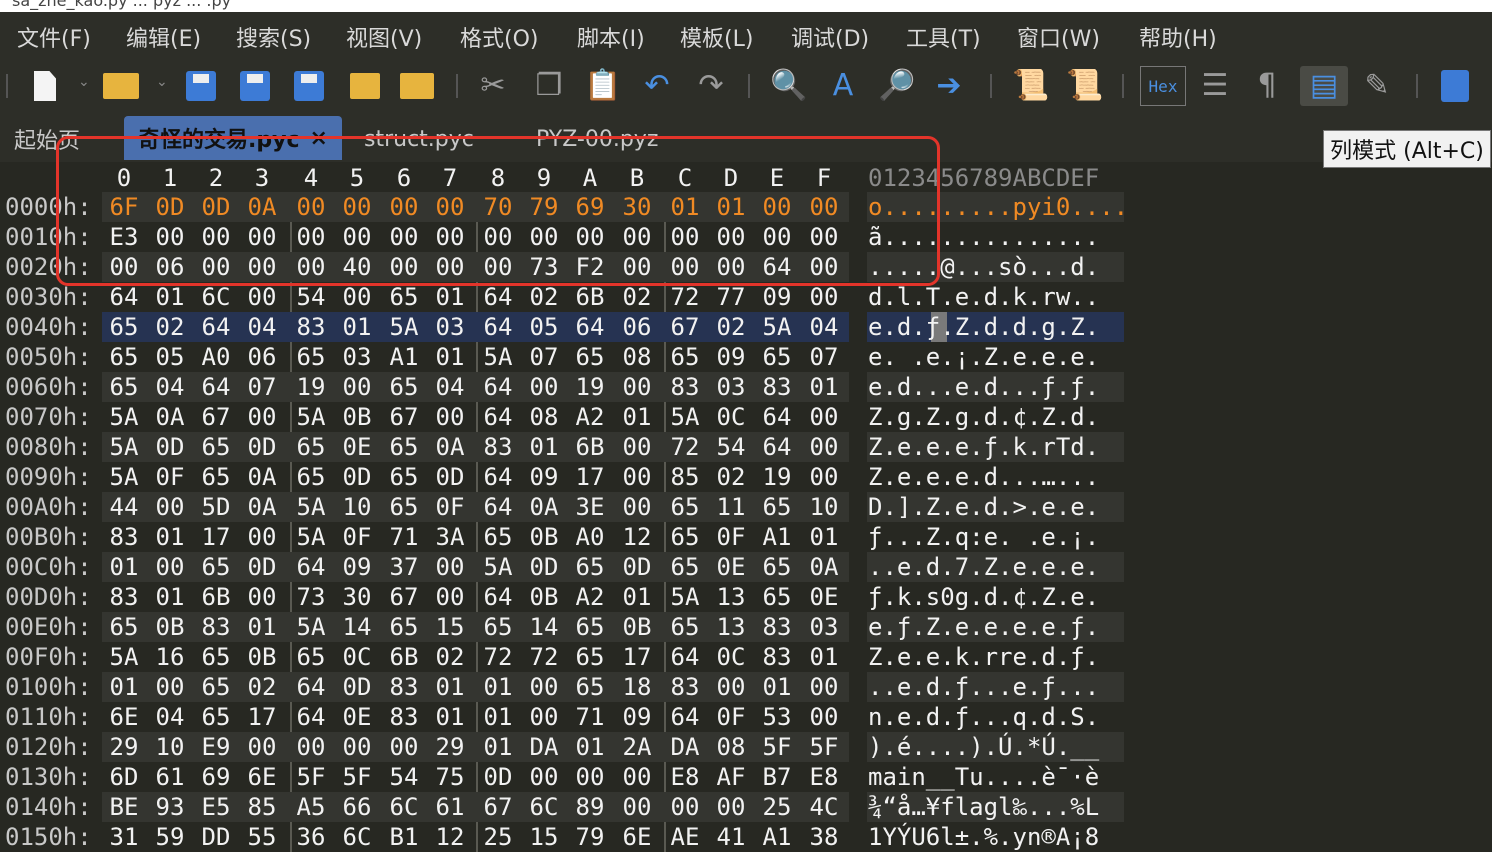 The width and height of the screenshot is (1492, 852). Describe the element at coordinates (637, 837) in the screenshot. I see `hex-byte: 6E` at that location.